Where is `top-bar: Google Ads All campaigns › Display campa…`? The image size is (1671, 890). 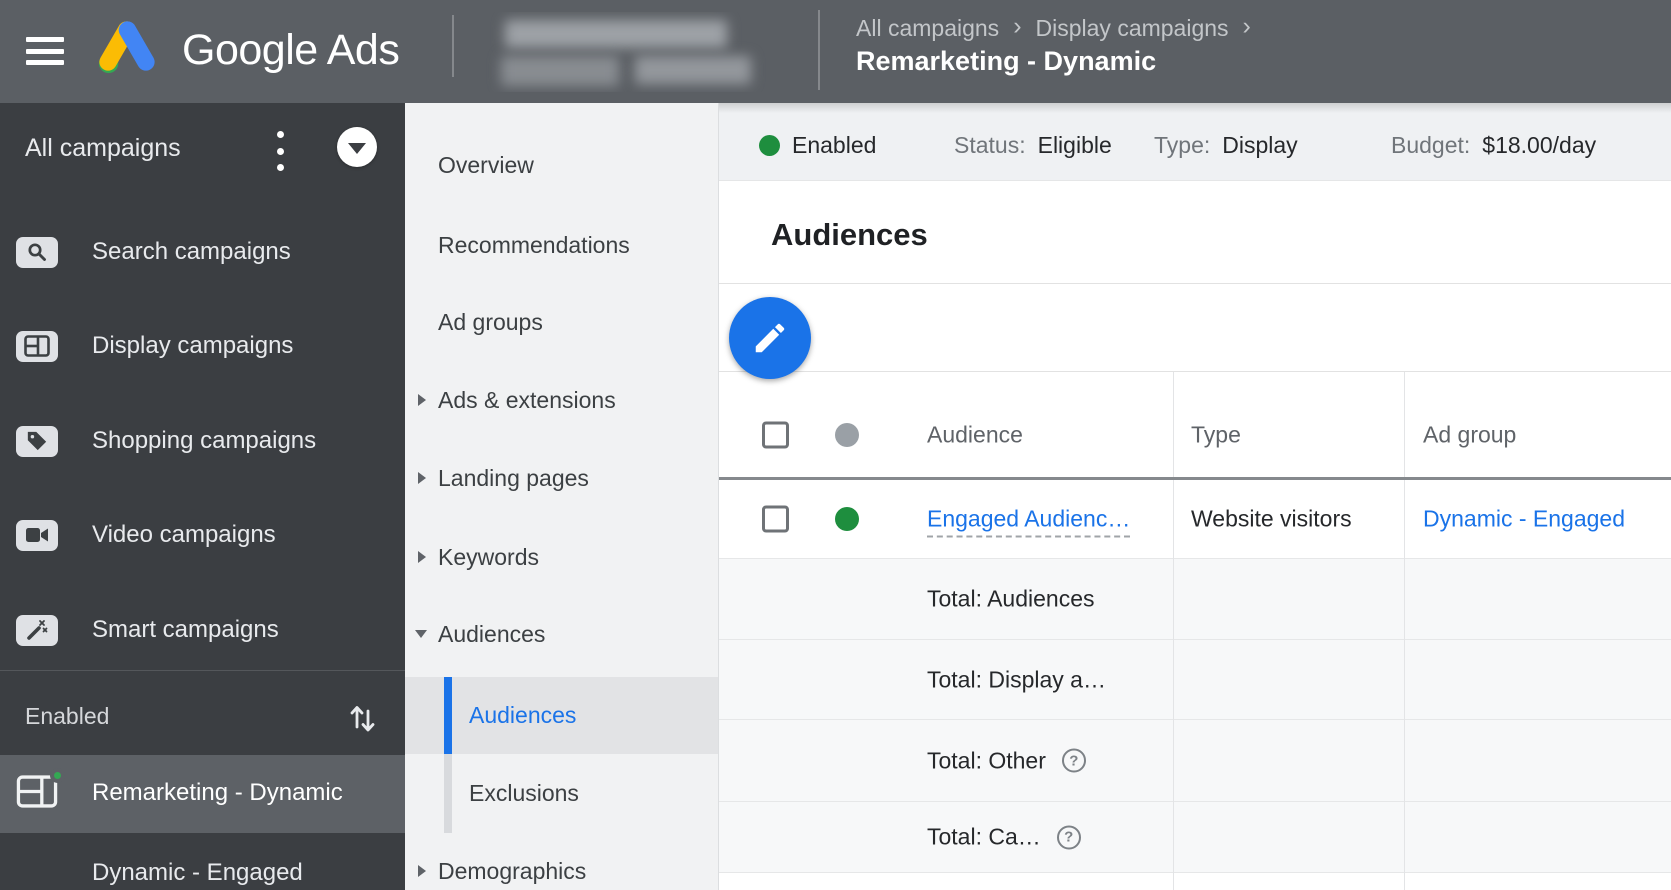
top-bar: Google Ads All campaigns › Display campa… is located at coordinates (835, 51).